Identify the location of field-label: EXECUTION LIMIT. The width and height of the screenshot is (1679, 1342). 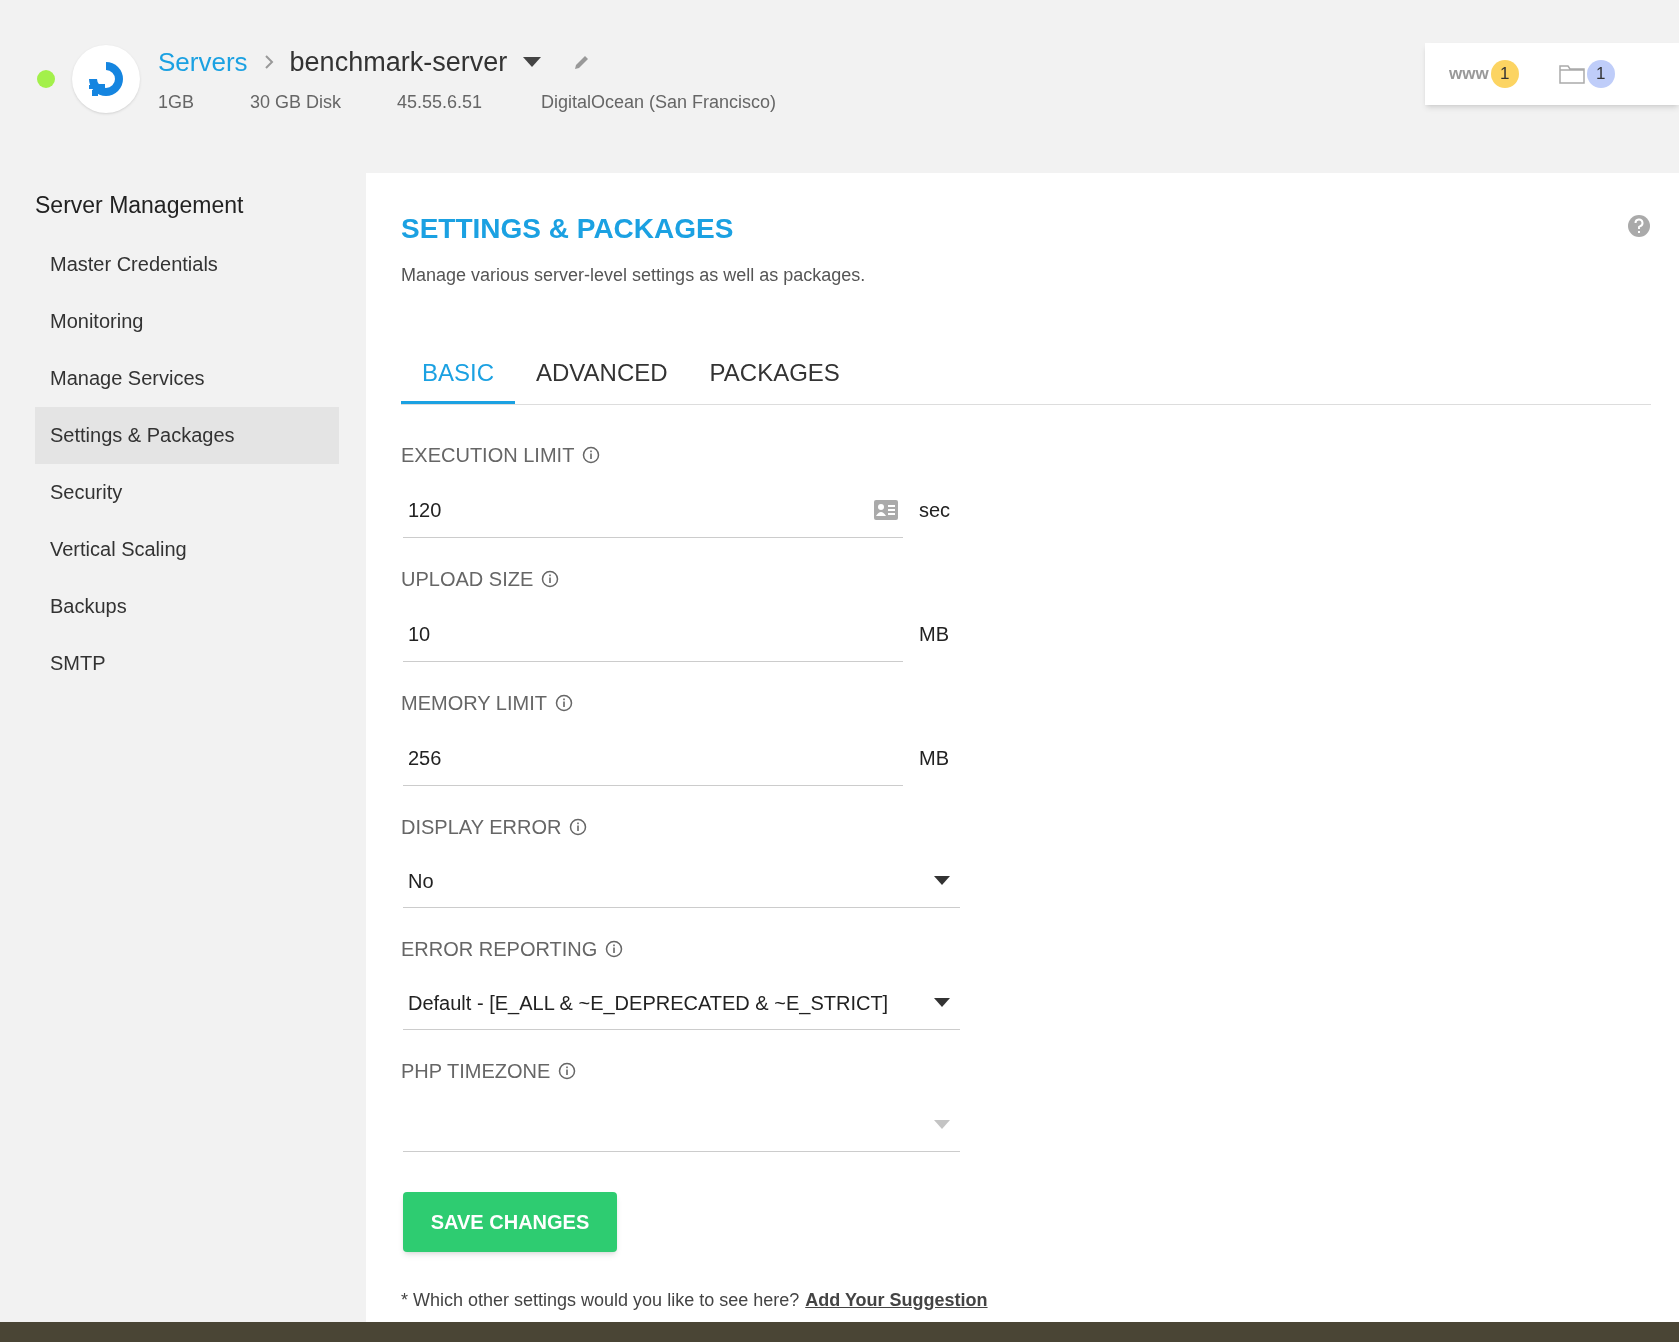
(488, 455).